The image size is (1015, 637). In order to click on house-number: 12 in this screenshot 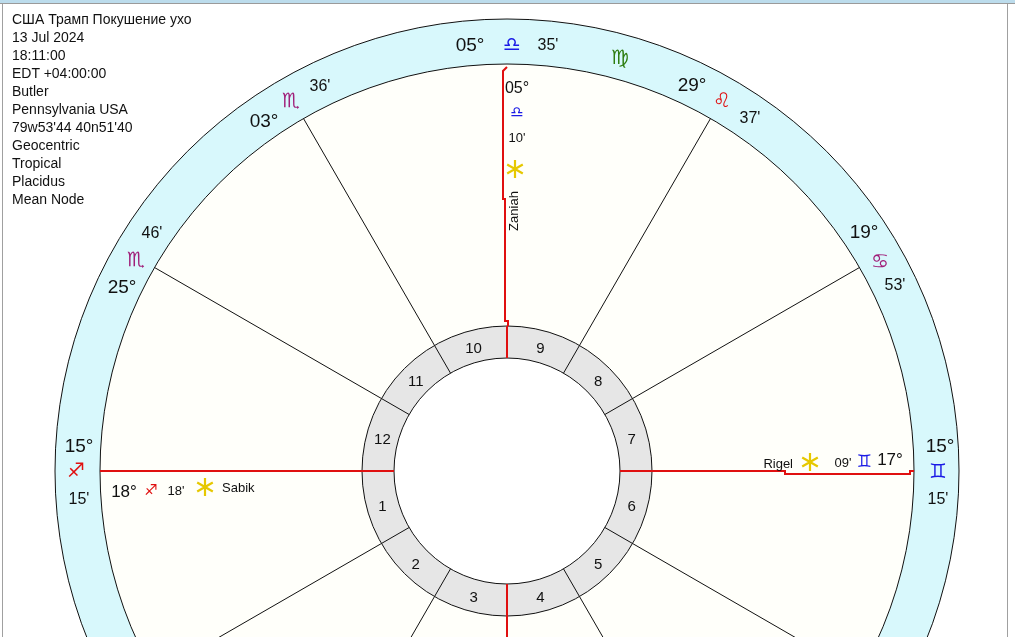, I will do `click(382, 439)`.